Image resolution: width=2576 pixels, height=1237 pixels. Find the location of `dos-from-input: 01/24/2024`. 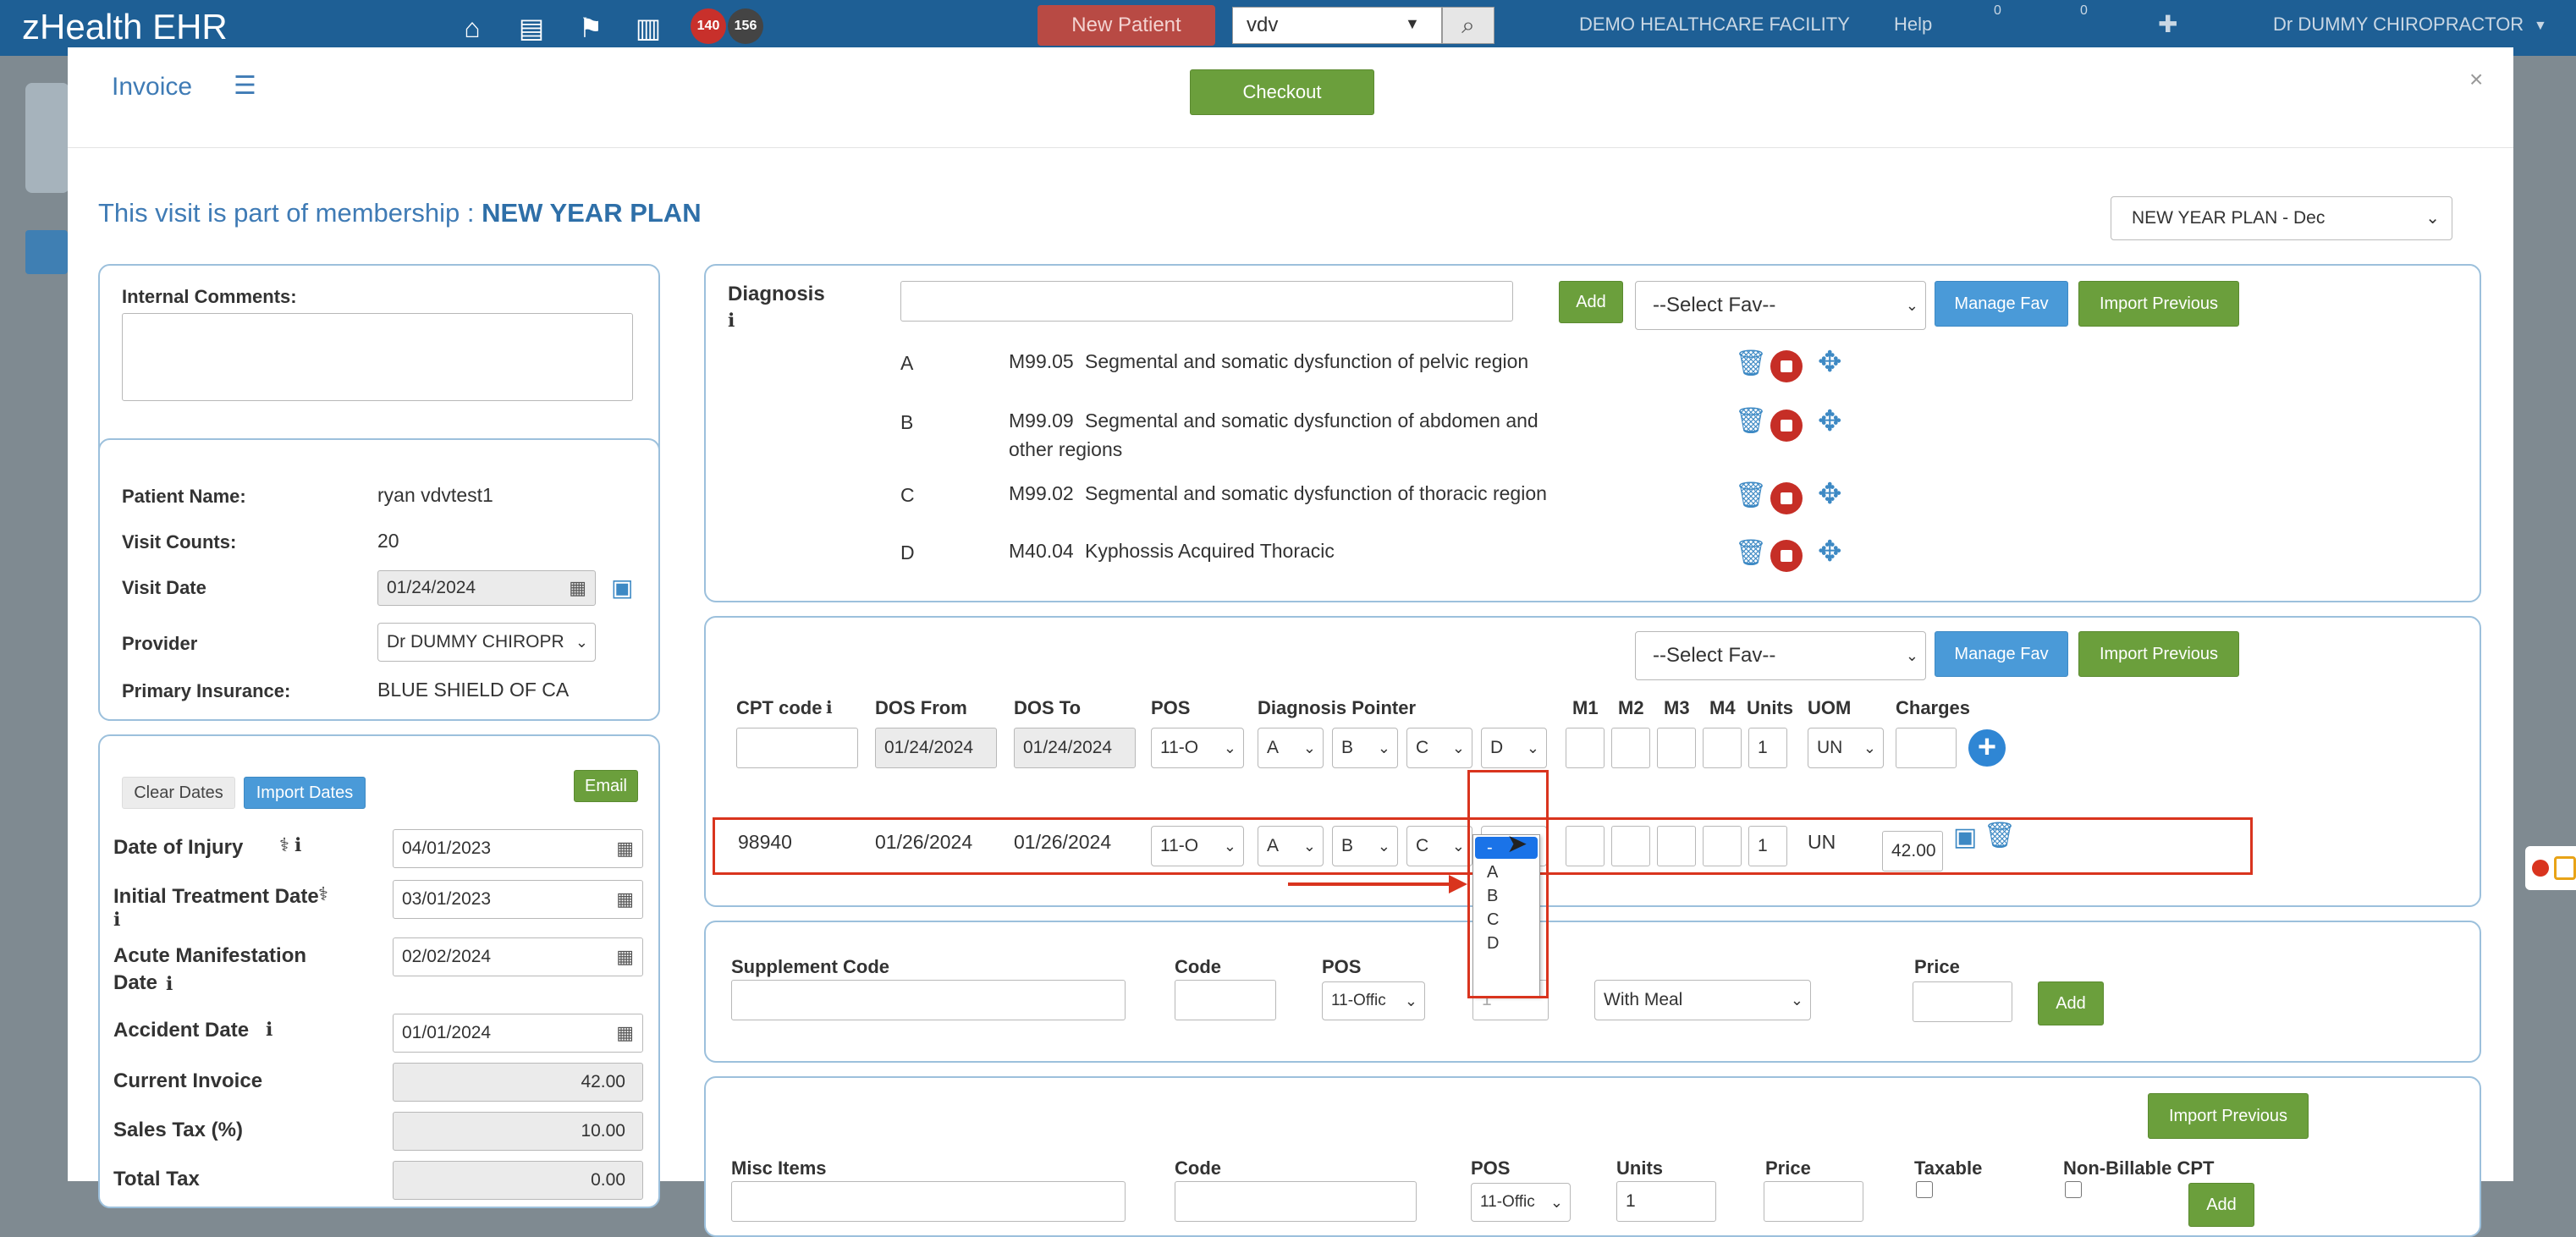

dos-from-input: 01/24/2024 is located at coordinates (936, 748).